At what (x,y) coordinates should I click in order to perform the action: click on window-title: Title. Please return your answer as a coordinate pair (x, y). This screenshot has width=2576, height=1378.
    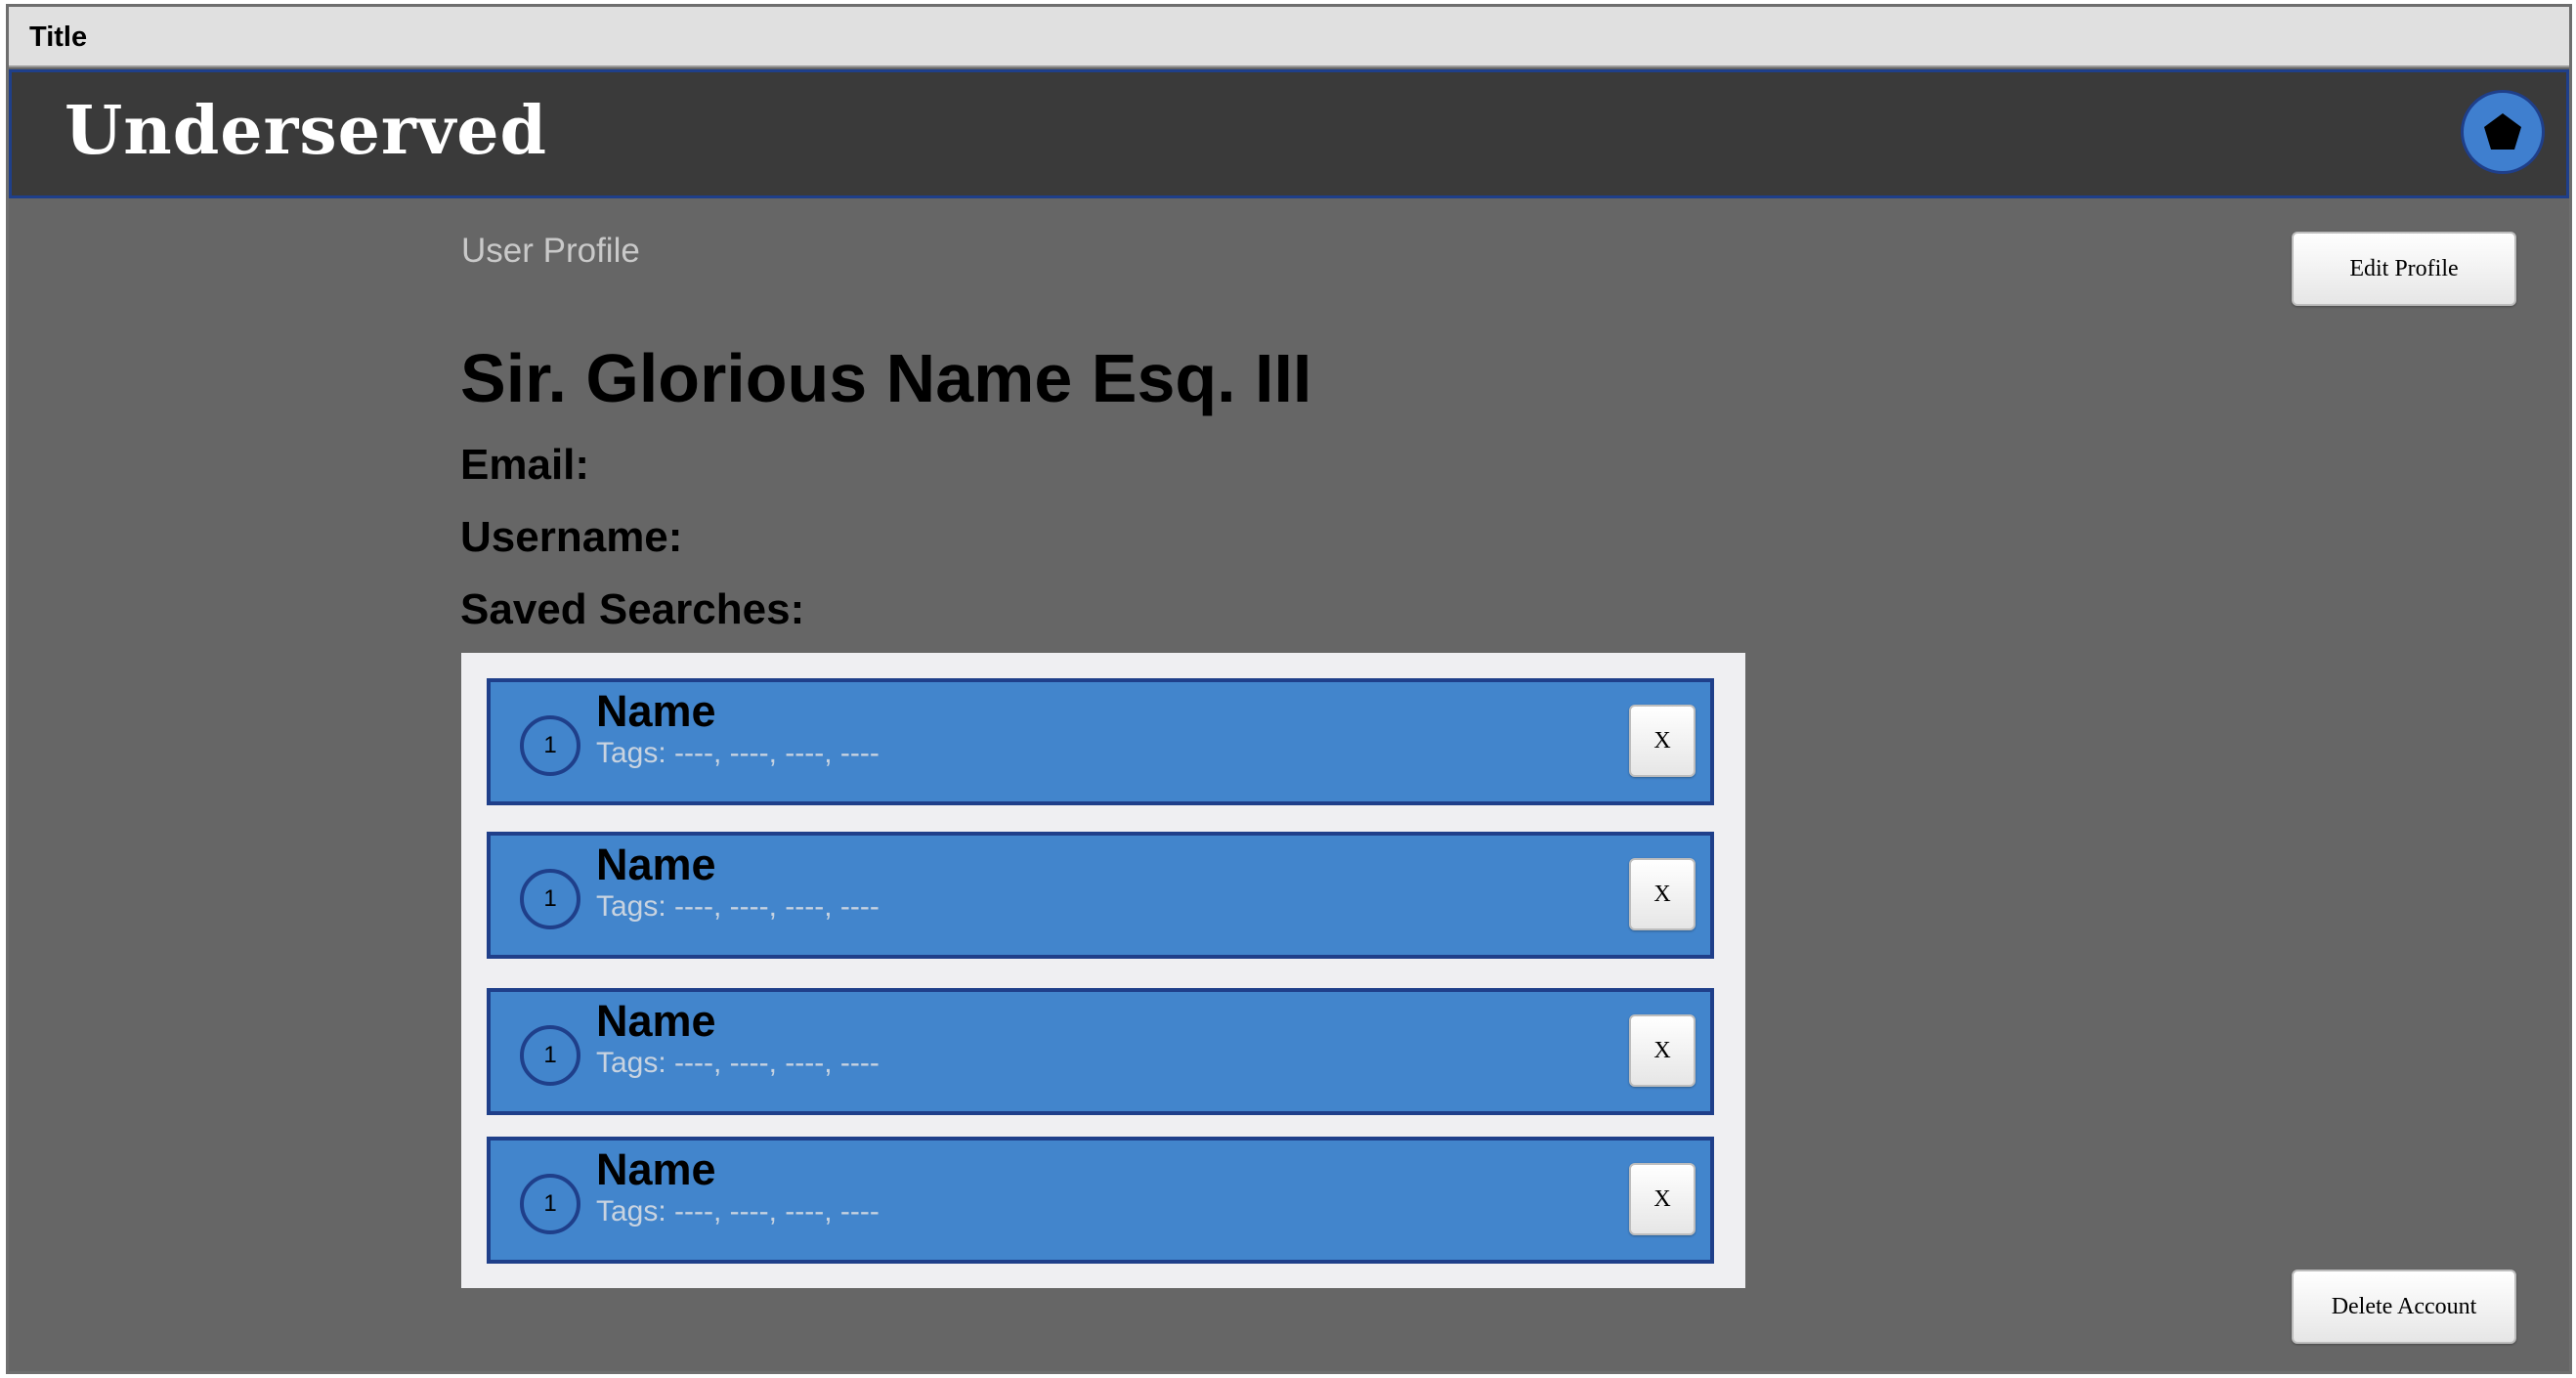
    Looking at the image, I should click on (59, 37).